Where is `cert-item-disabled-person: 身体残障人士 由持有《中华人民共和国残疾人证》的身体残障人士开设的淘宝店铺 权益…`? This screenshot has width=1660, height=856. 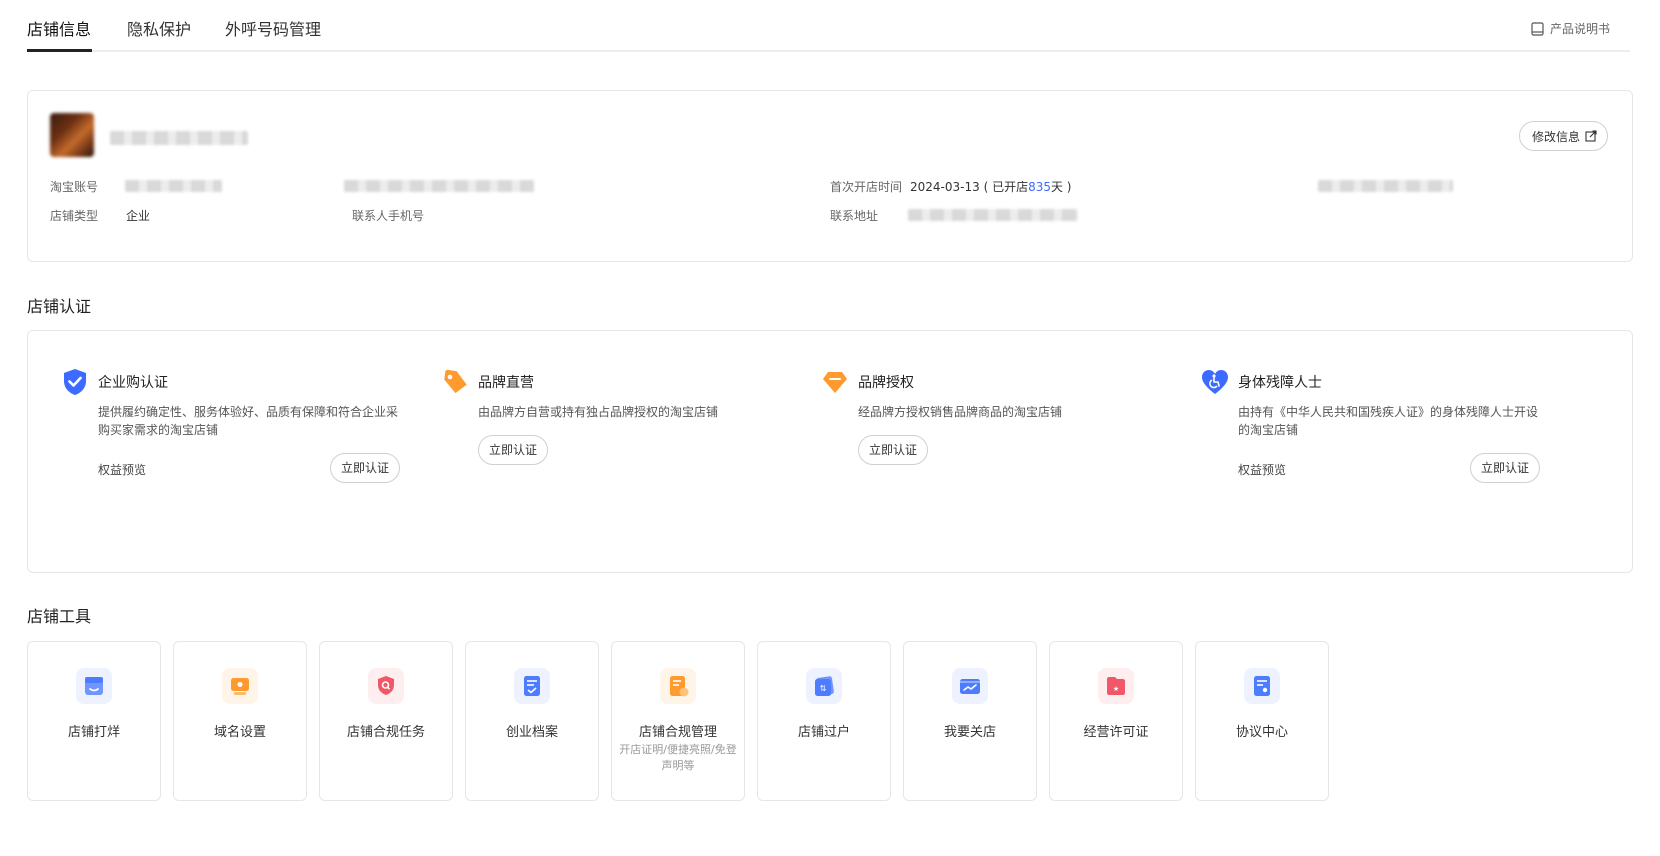
cert-item-disabled-person: 身体残障人士 由持有《中华人民共和国残疾人证》的身体残障人士开设的淘宝店铺 权益… is located at coordinates (1370, 425).